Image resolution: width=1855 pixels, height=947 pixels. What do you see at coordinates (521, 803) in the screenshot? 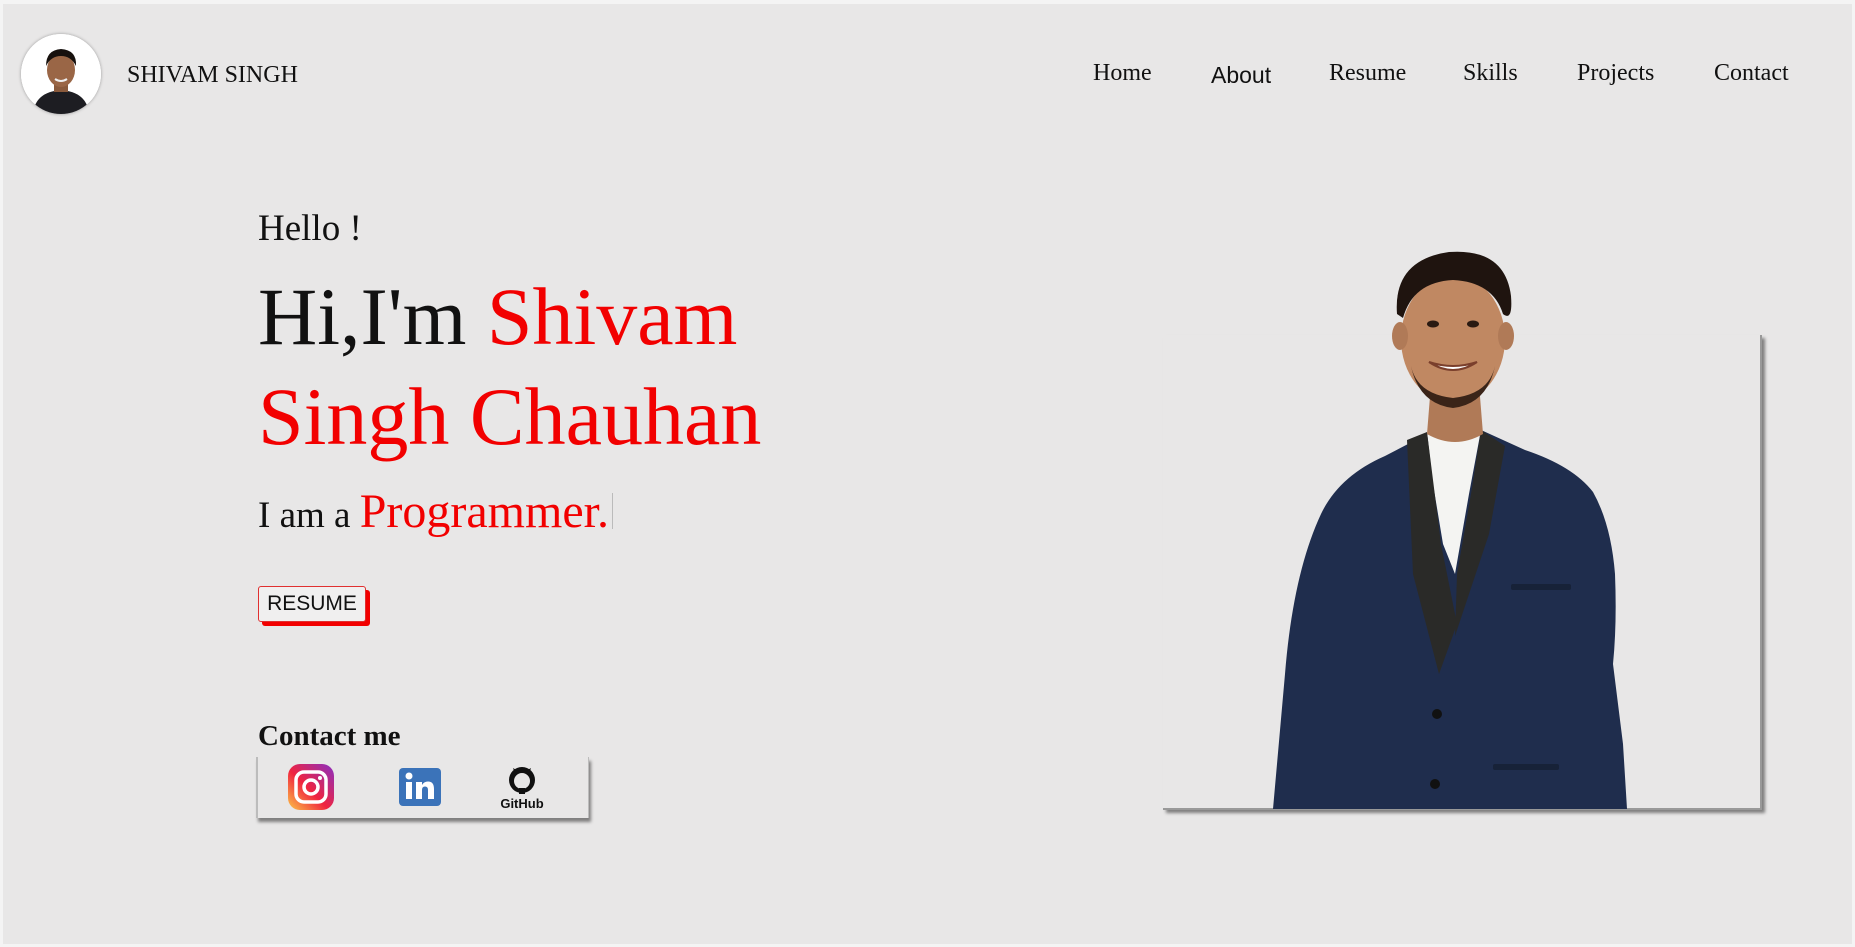
I see `github-label: GitHub` at bounding box center [521, 803].